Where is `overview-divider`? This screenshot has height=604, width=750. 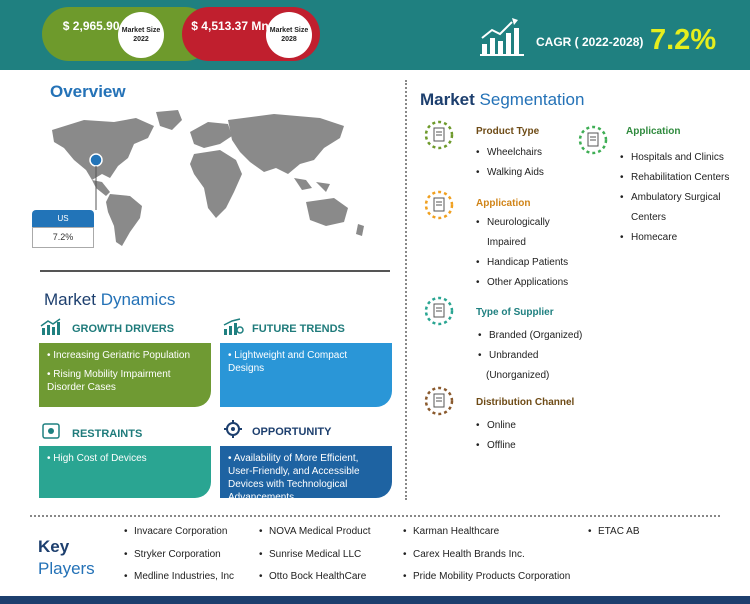 overview-divider is located at coordinates (215, 271).